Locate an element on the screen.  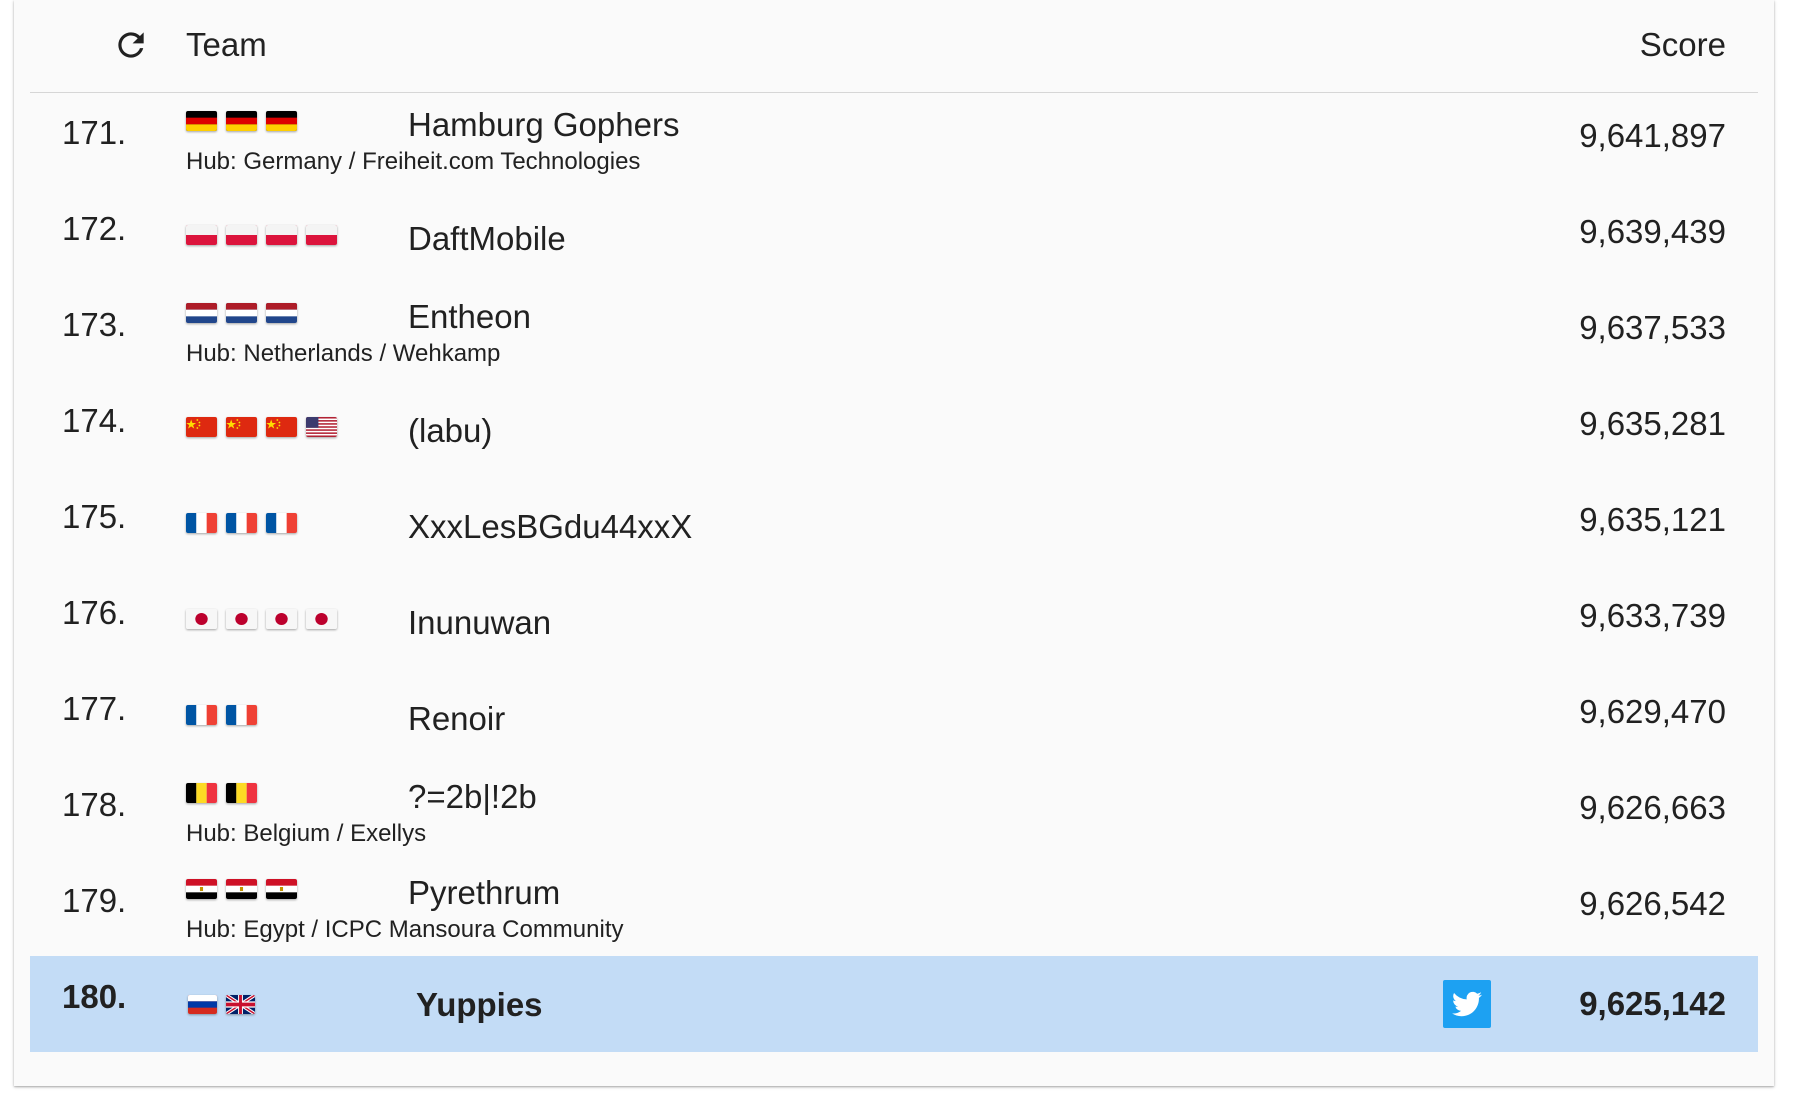
team-score: 9,635,121 is located at coordinates (1652, 519).